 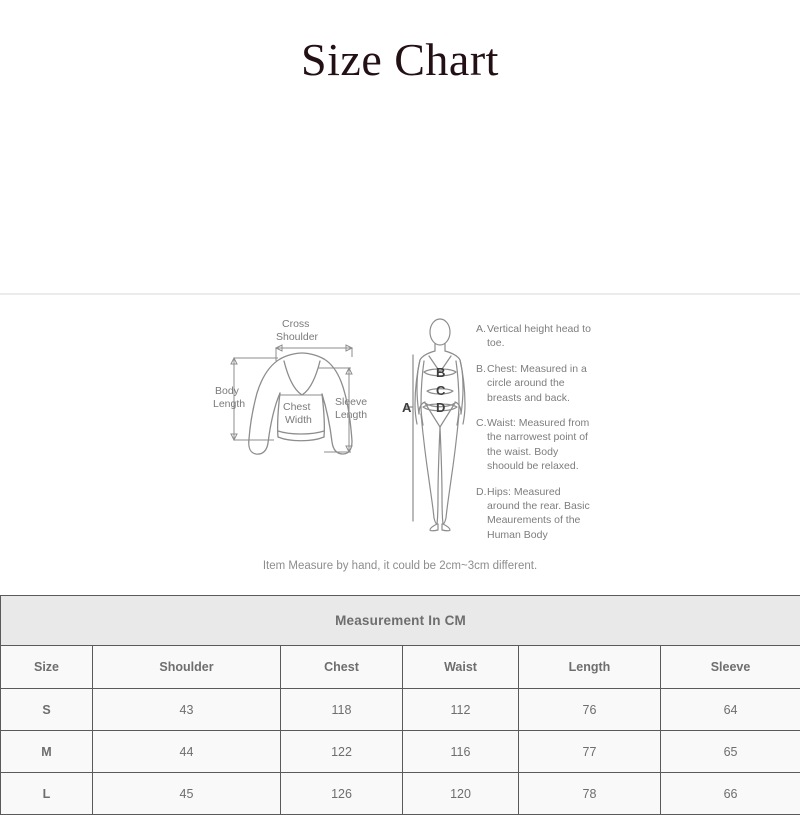 What do you see at coordinates (590, 752) in the screenshot?
I see `cell-length: 77` at bounding box center [590, 752].